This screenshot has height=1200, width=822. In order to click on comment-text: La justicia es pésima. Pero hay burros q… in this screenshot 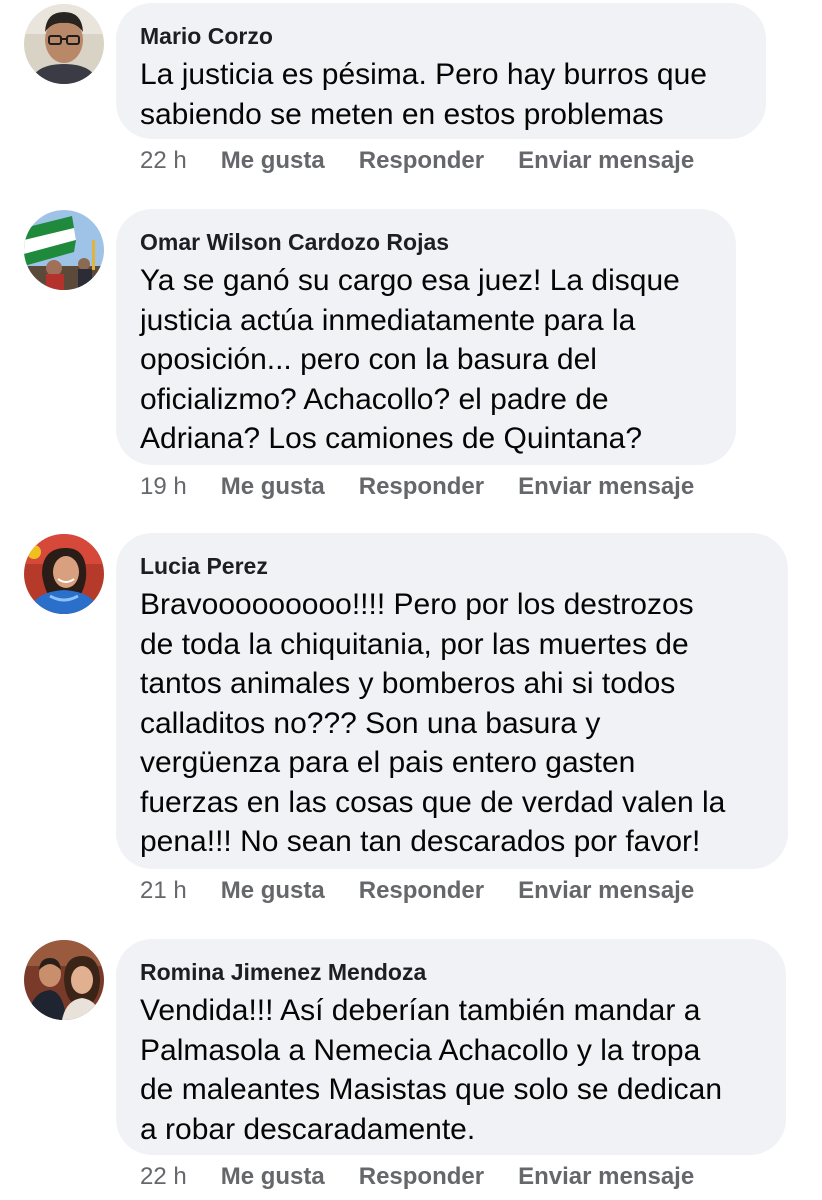, I will do `click(423, 94)`.